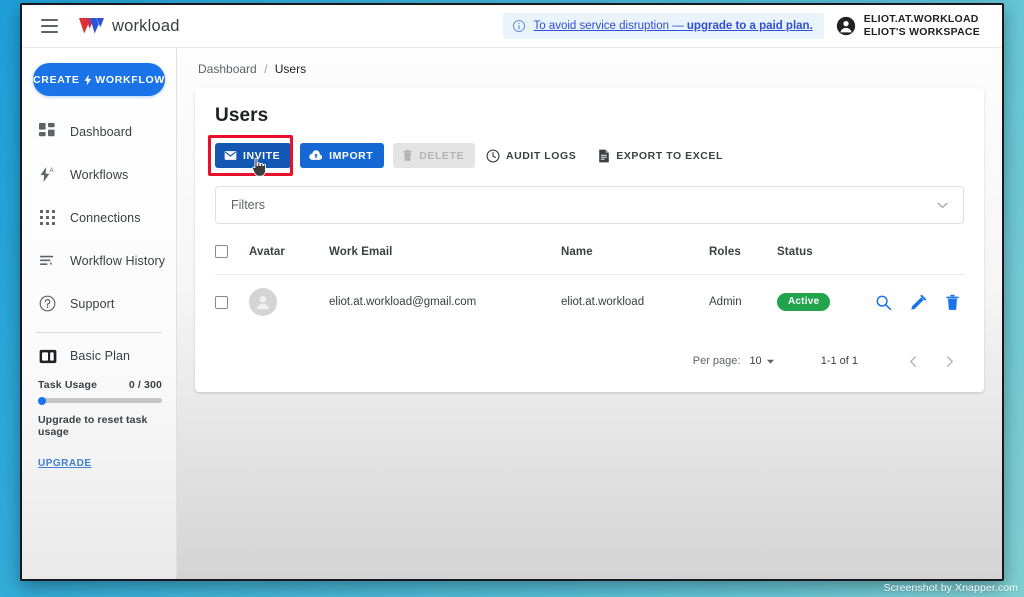  Describe the element at coordinates (883, 302) in the screenshot. I see `search-icon` at that location.